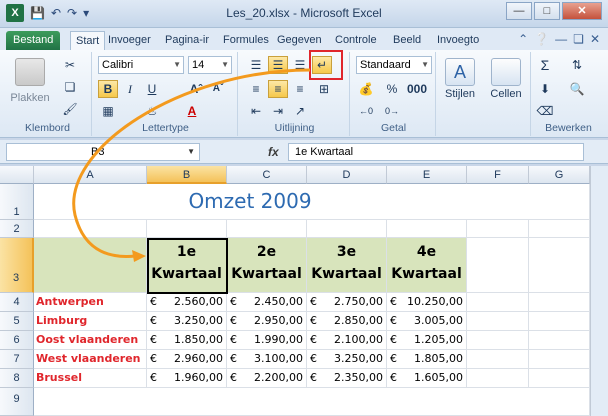 This screenshot has width=608, height=416. Describe the element at coordinates (545, 89) in the screenshot. I see `fill-icon: ⬇` at that location.